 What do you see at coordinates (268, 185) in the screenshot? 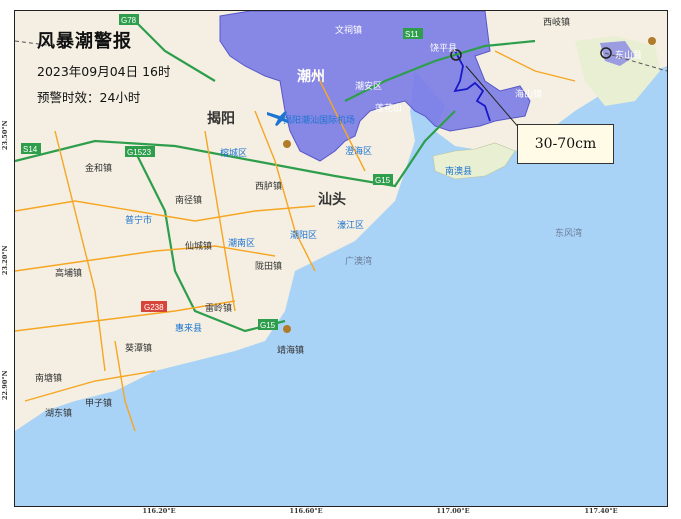
I see `label-xiqiao: 西胪镇` at bounding box center [268, 185].